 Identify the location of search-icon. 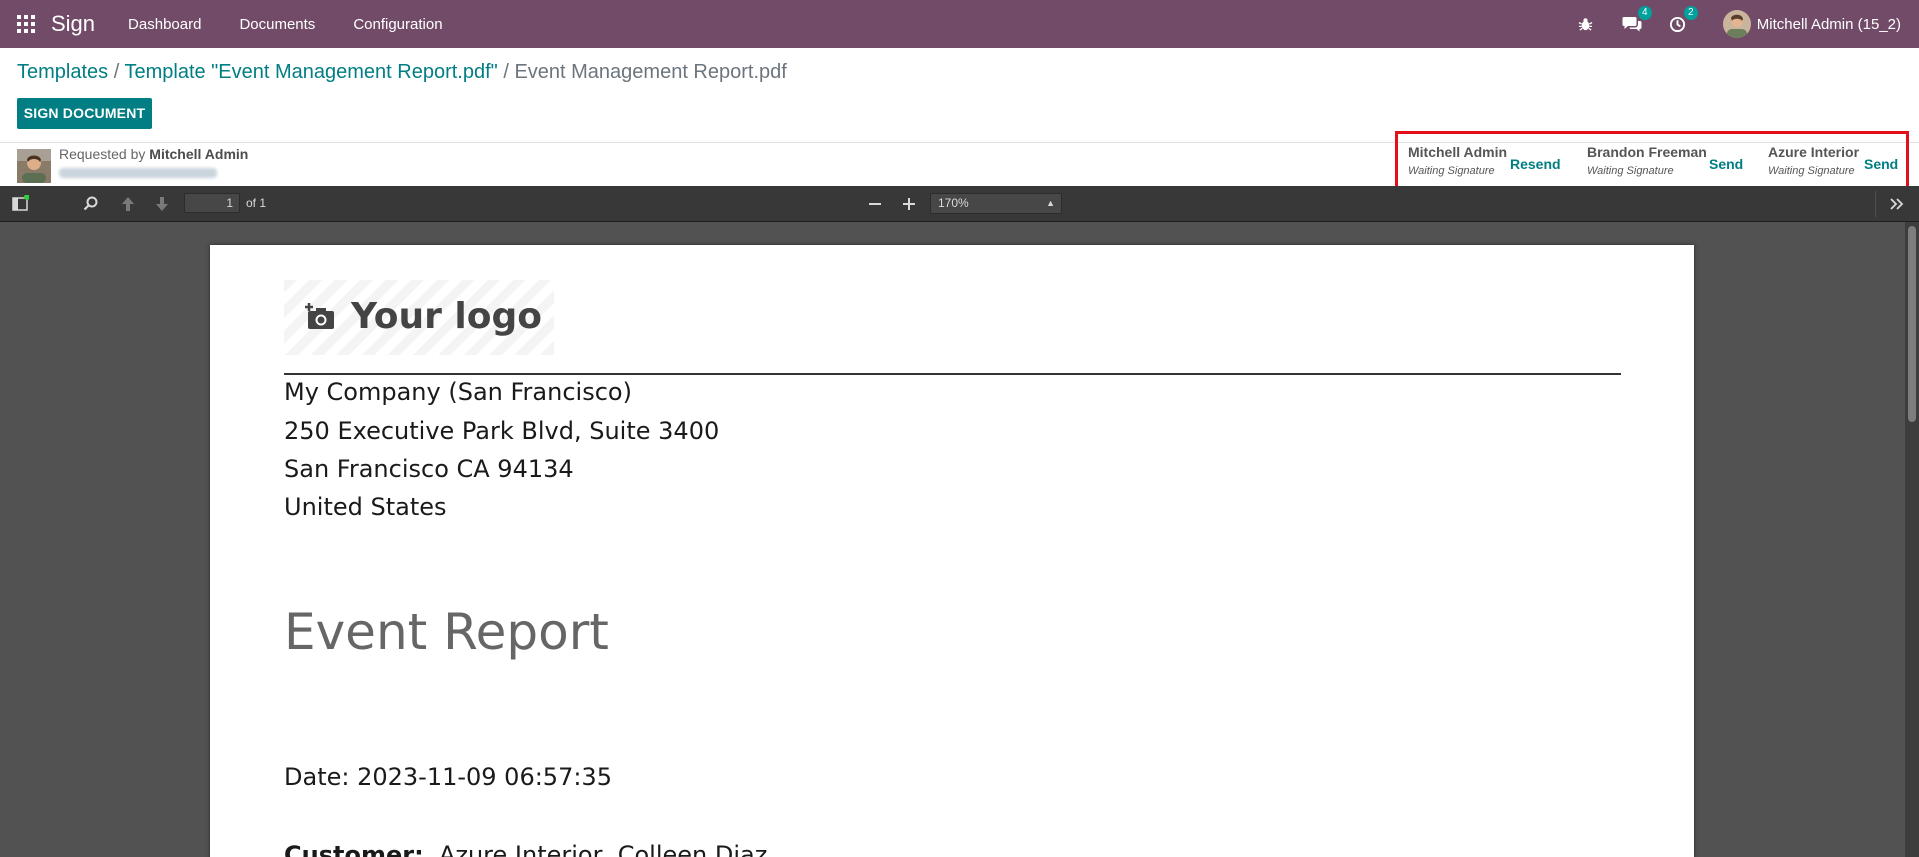
(91, 204).